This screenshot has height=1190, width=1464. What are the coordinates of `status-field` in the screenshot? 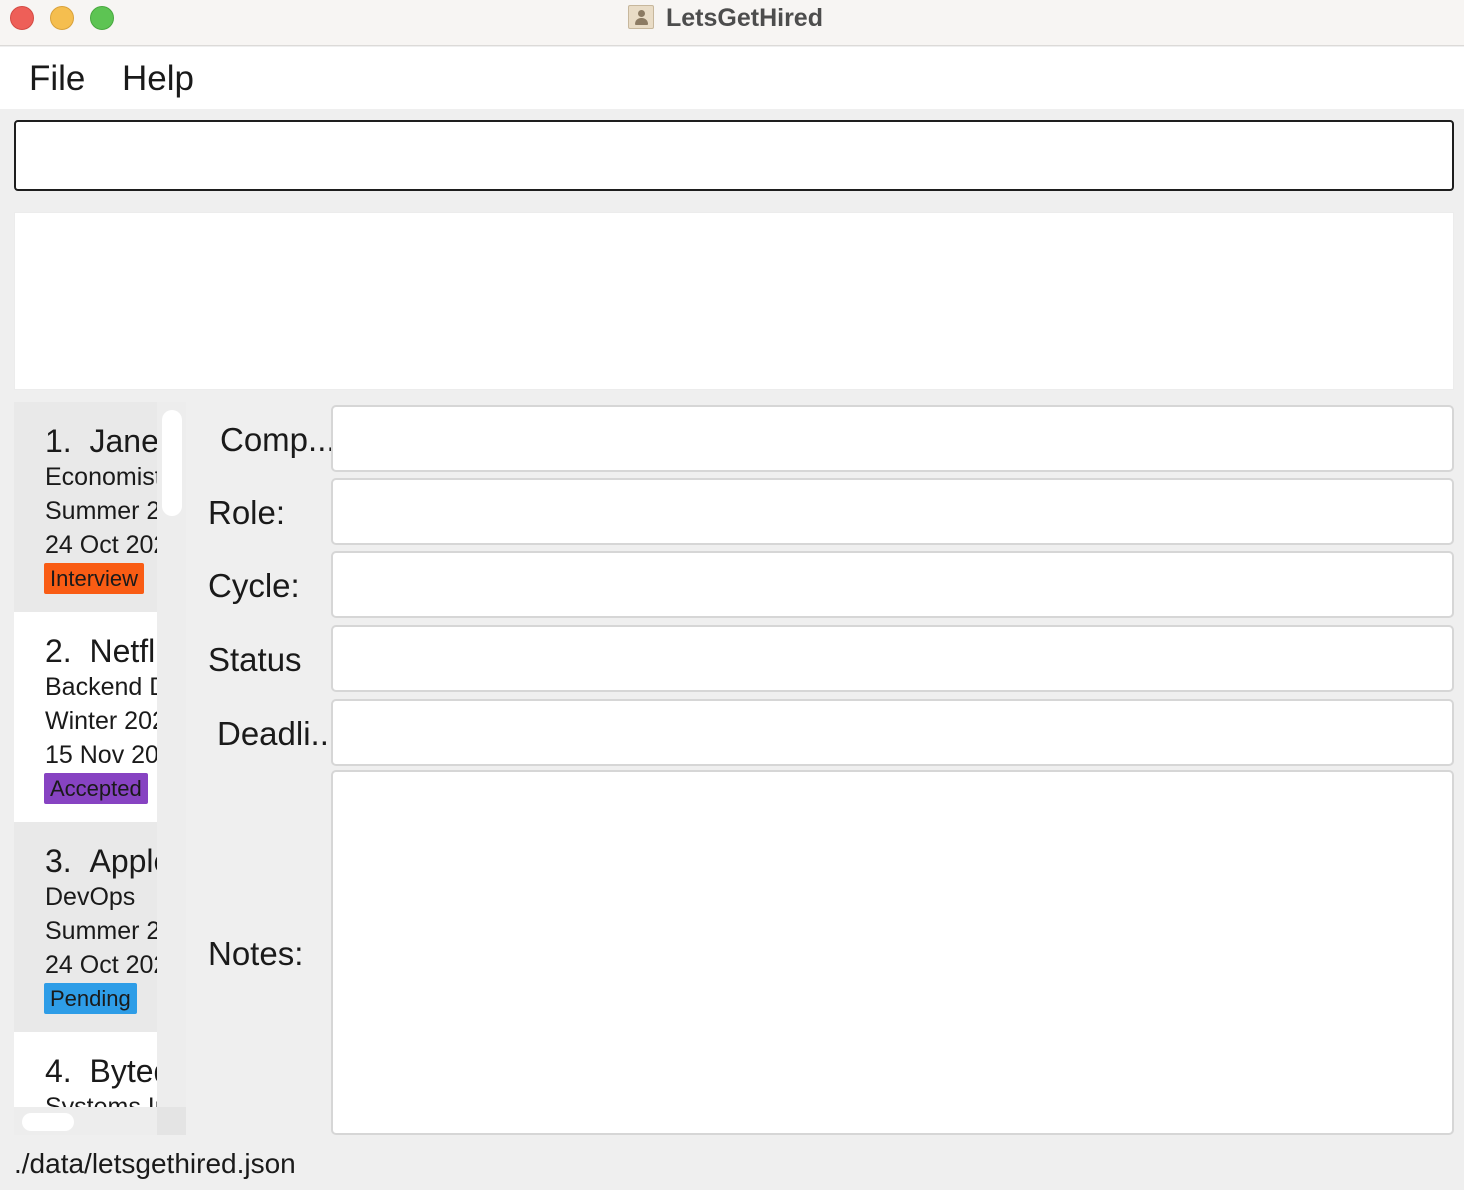 It's located at (892, 658).